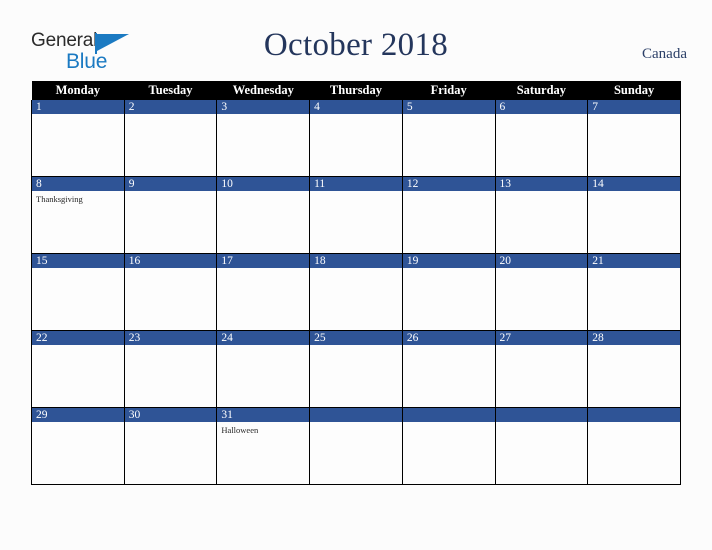 The height and width of the screenshot is (550, 712). Describe the element at coordinates (170, 369) in the screenshot. I see `day-cell: 23` at that location.